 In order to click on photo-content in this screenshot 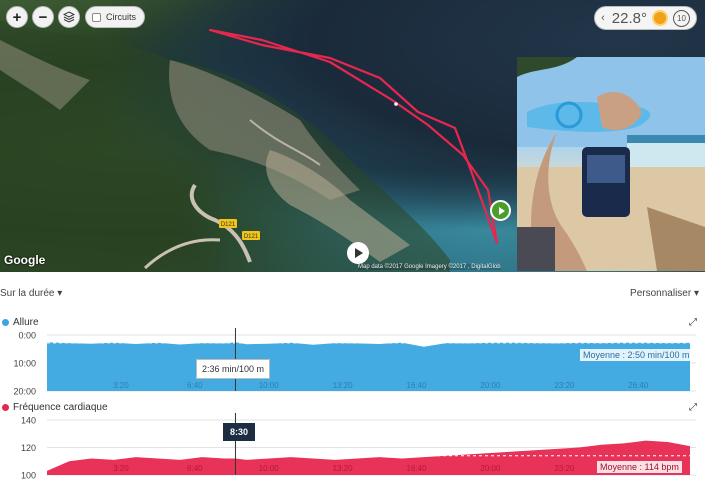, I will do `click(611, 164)`.